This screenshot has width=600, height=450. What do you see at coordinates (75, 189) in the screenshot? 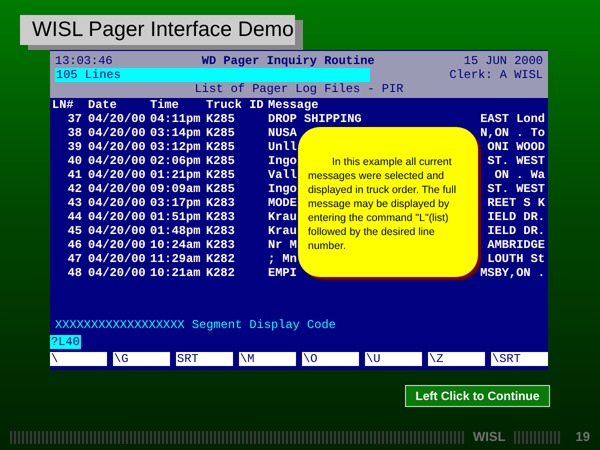
I see `table-cell-text: 42` at bounding box center [75, 189].